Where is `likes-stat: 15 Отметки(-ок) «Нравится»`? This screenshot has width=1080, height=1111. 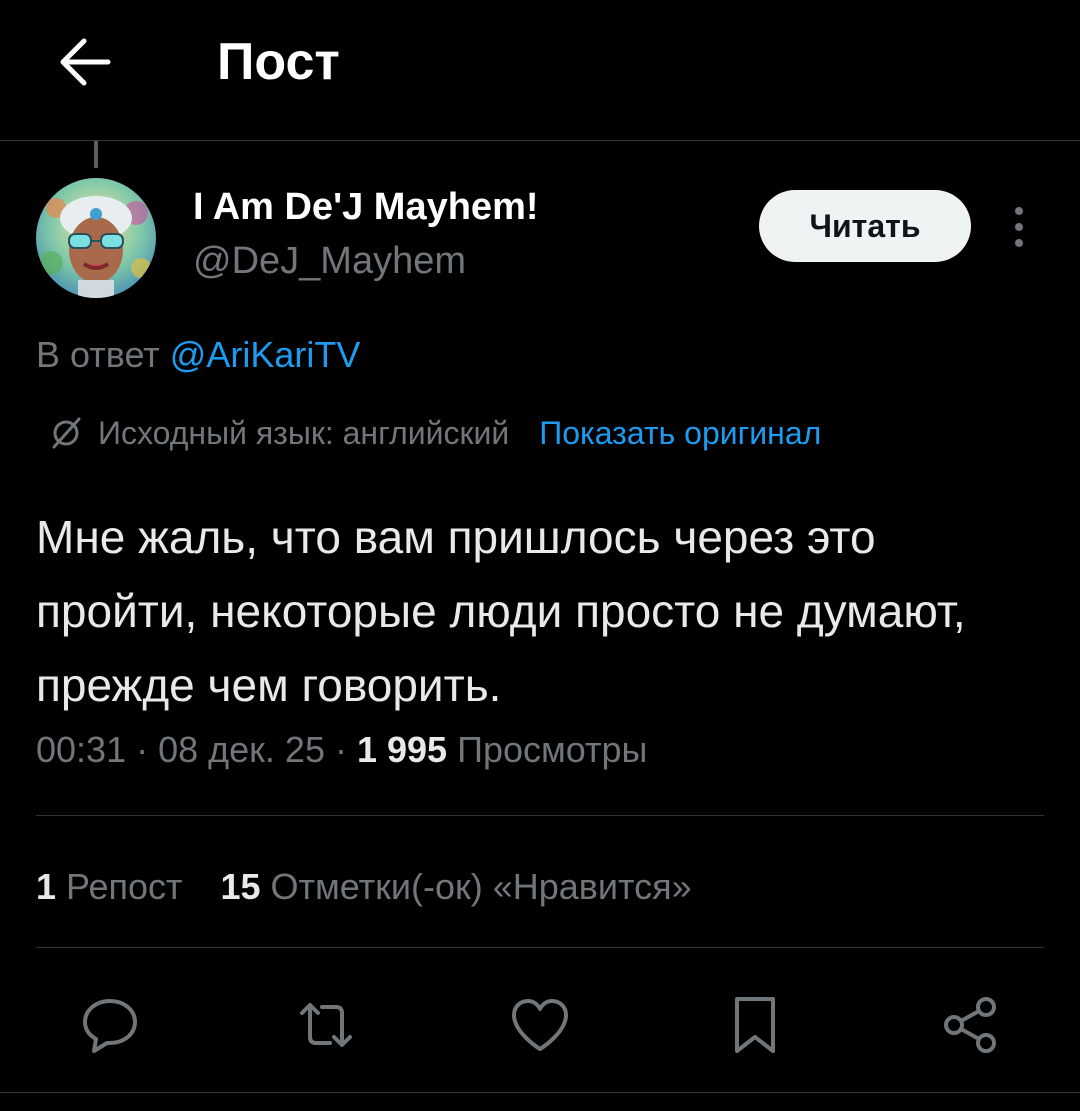 likes-stat: 15 Отметки(-ок) «Нравится» is located at coordinates (456, 886).